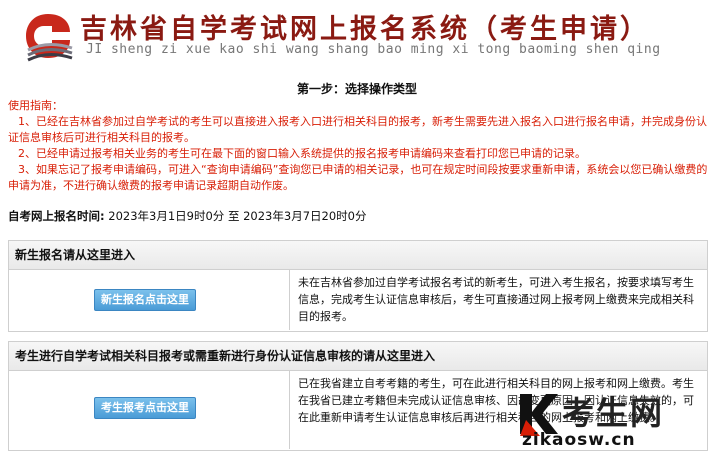  What do you see at coordinates (356, 89) in the screenshot?
I see `step-title: 第一步：选择操作类型` at bounding box center [356, 89].